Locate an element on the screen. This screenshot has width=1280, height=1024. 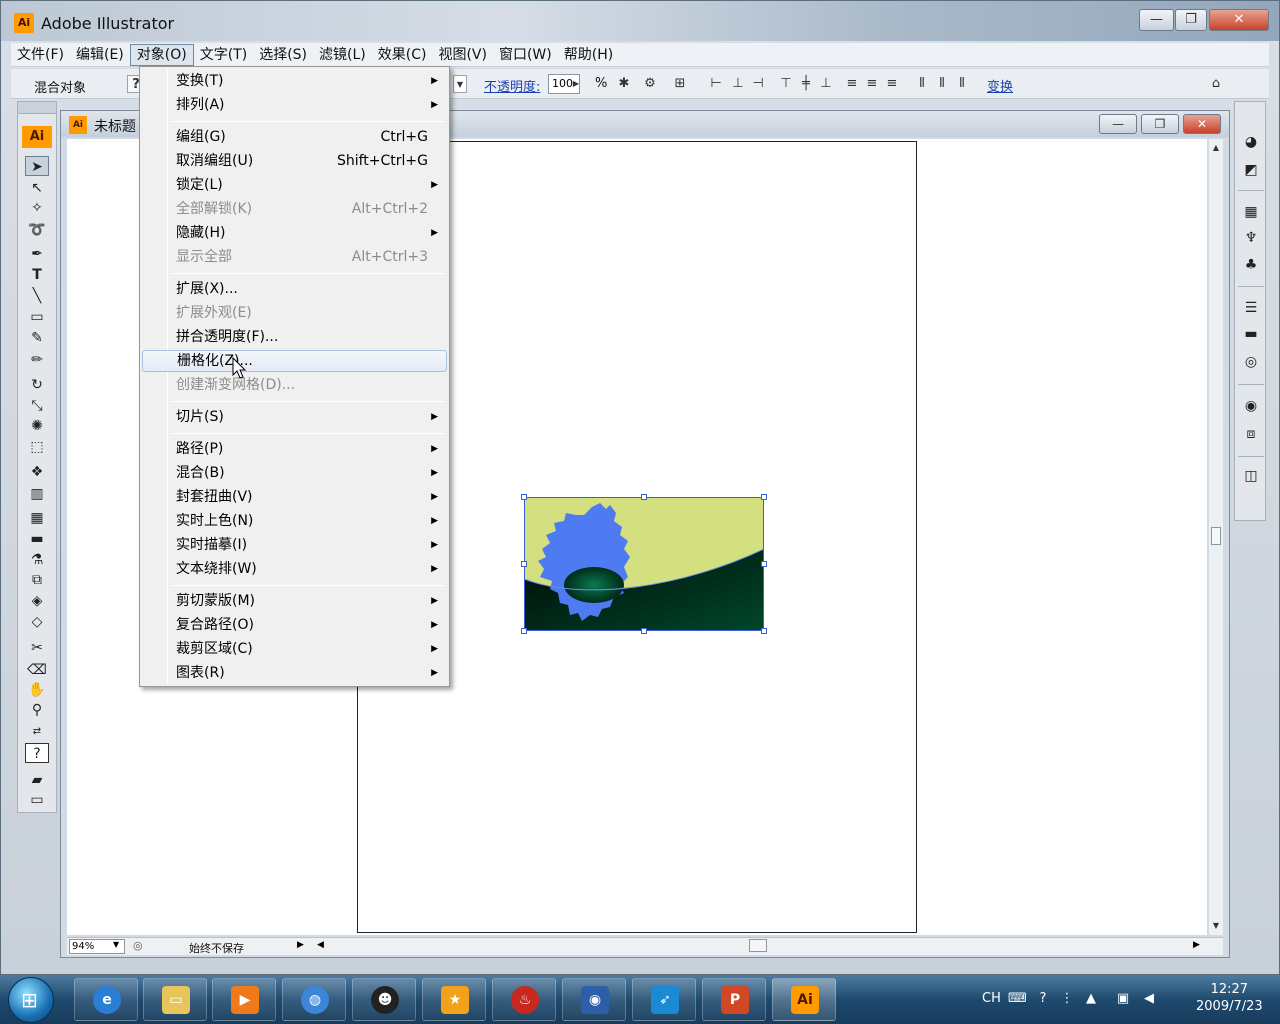
menu-item-arrange: 排列(A) ▶ is located at coordinates (294, 105).